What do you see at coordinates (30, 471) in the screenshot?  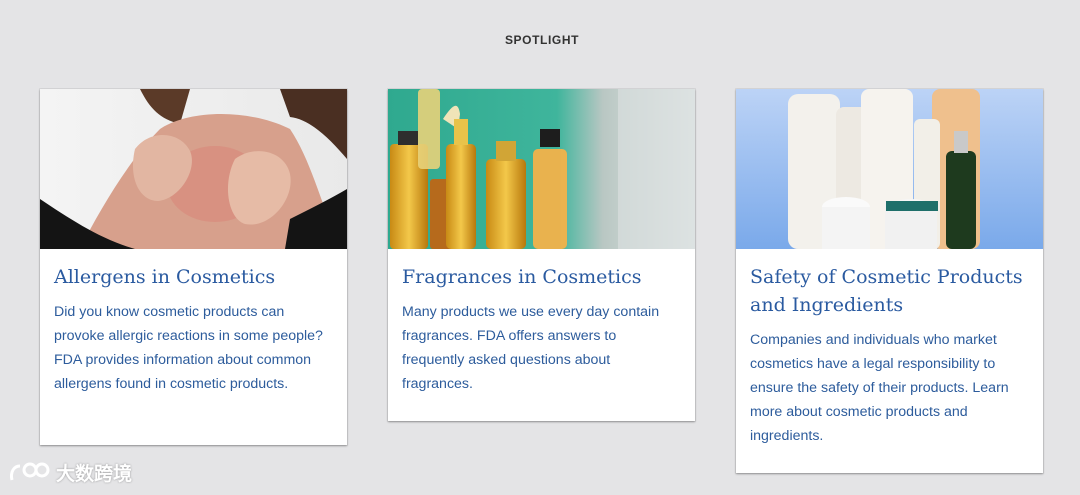 I see `watermark-logo-icon` at bounding box center [30, 471].